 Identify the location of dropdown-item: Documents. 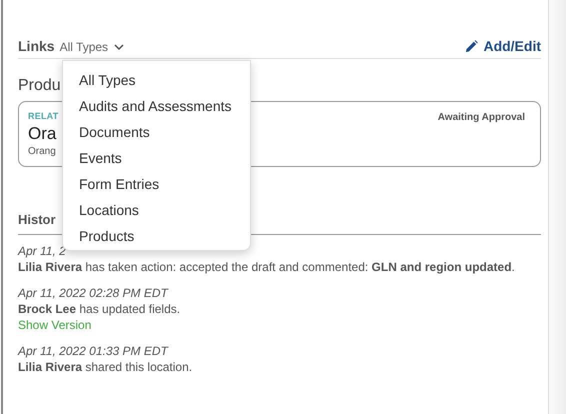
(156, 132).